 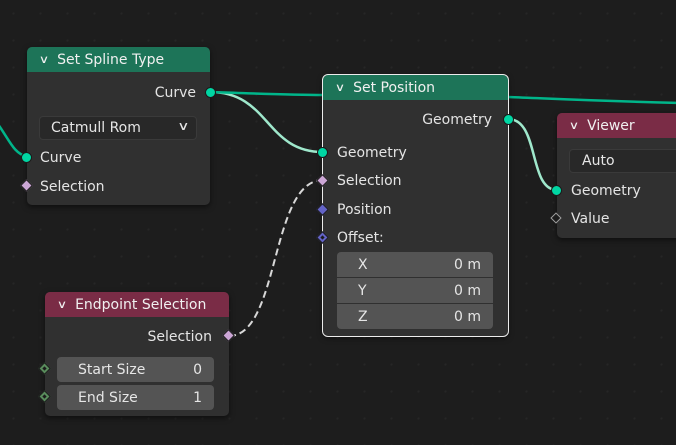 I want to click on set-spline-type-title: Set Spline Type, so click(x=111, y=59).